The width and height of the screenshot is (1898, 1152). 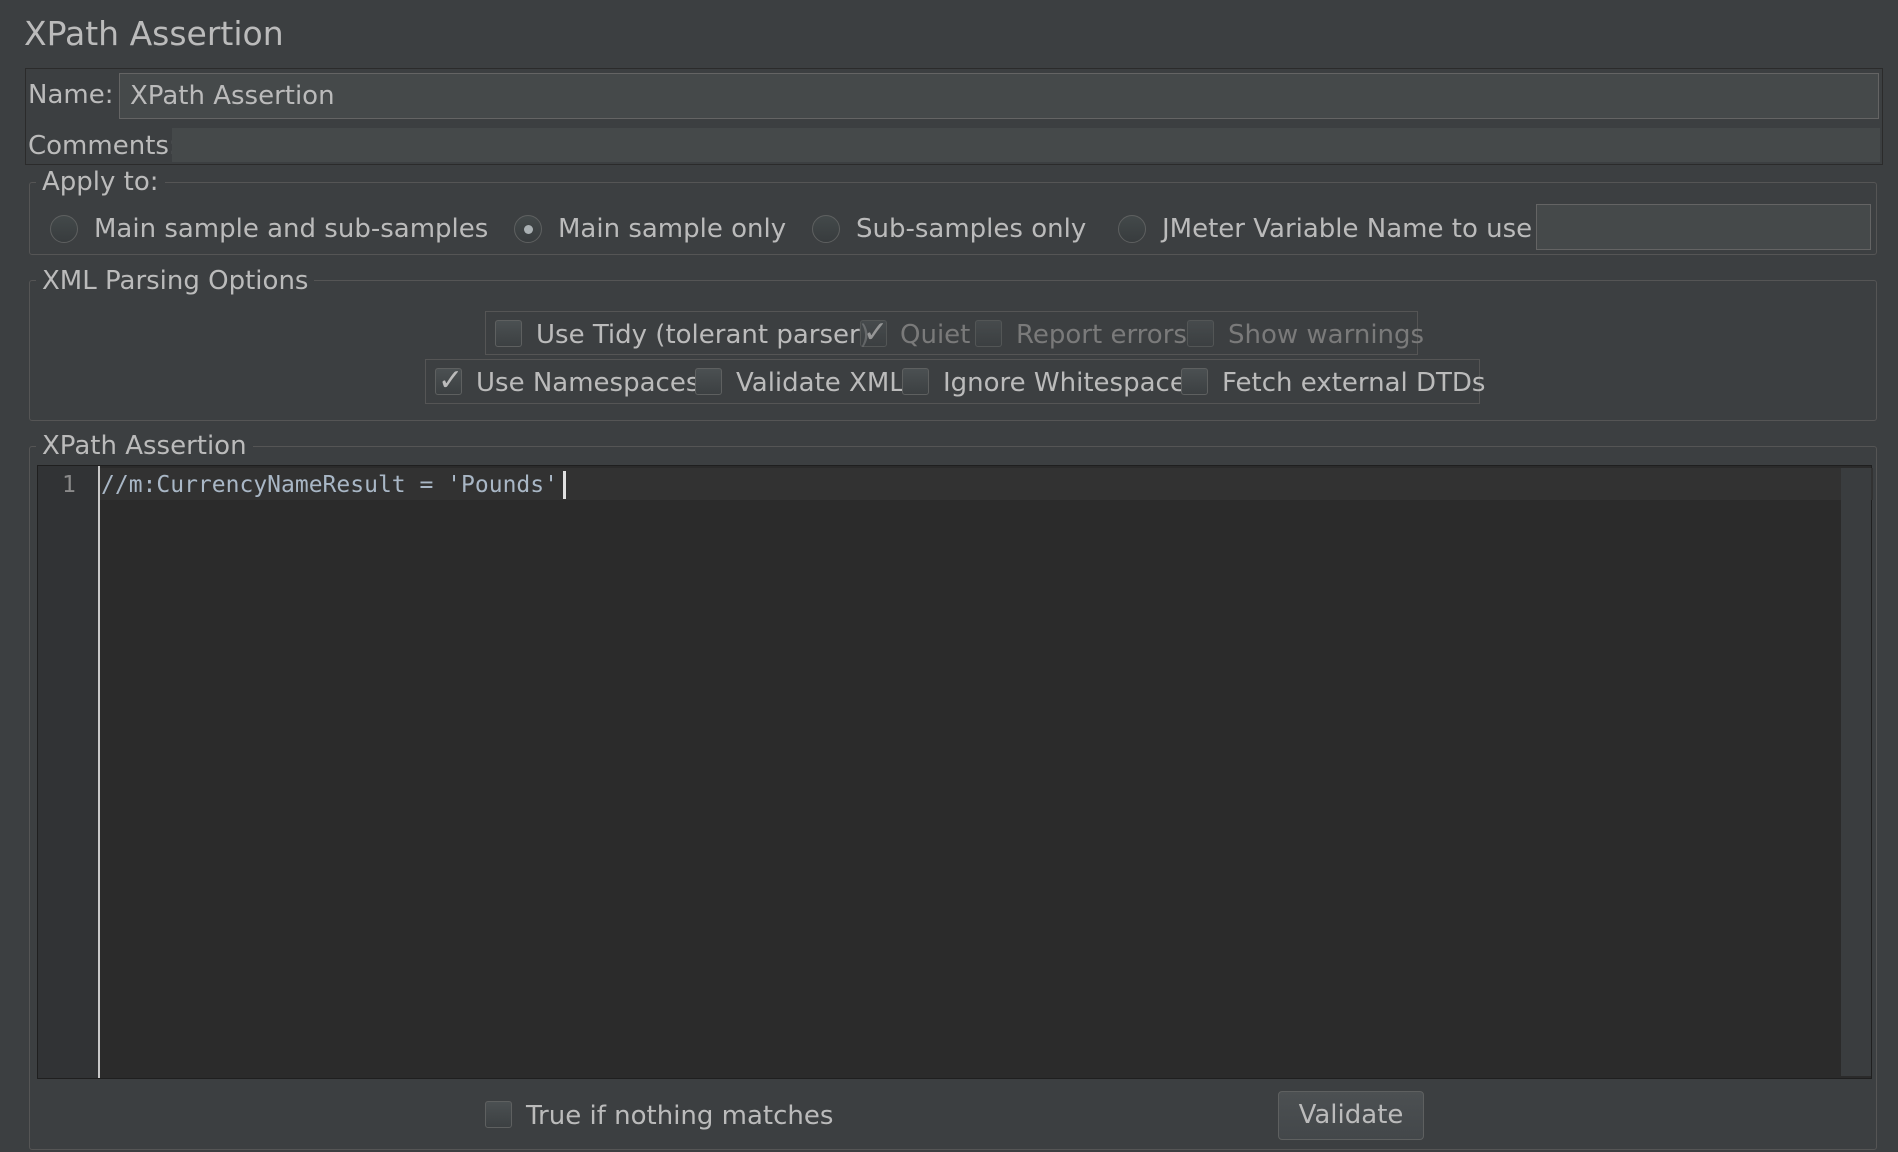 What do you see at coordinates (935, 335) in the screenshot?
I see `quiet-label: Quiet` at bounding box center [935, 335].